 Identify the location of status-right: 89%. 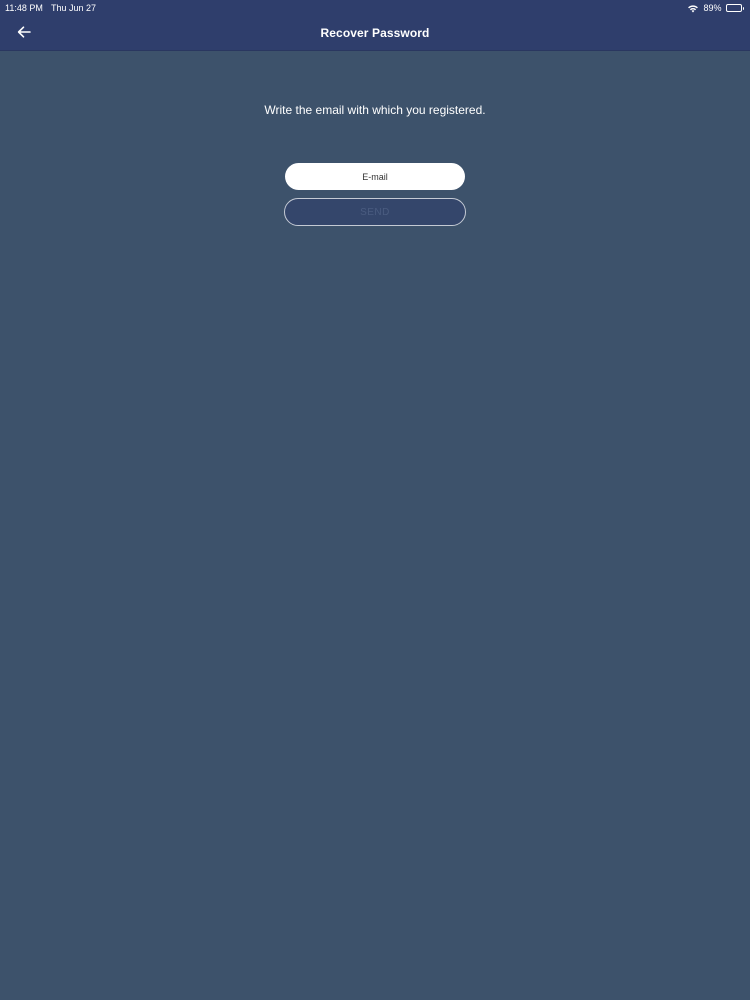
(715, 8).